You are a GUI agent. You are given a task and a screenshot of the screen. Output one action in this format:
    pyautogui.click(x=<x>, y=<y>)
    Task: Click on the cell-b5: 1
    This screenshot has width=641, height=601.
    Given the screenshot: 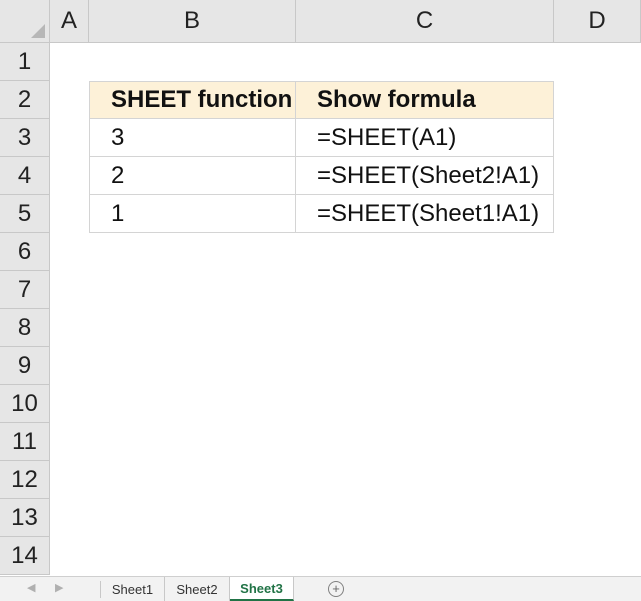 What is the action you would take?
    pyautogui.click(x=192, y=214)
    